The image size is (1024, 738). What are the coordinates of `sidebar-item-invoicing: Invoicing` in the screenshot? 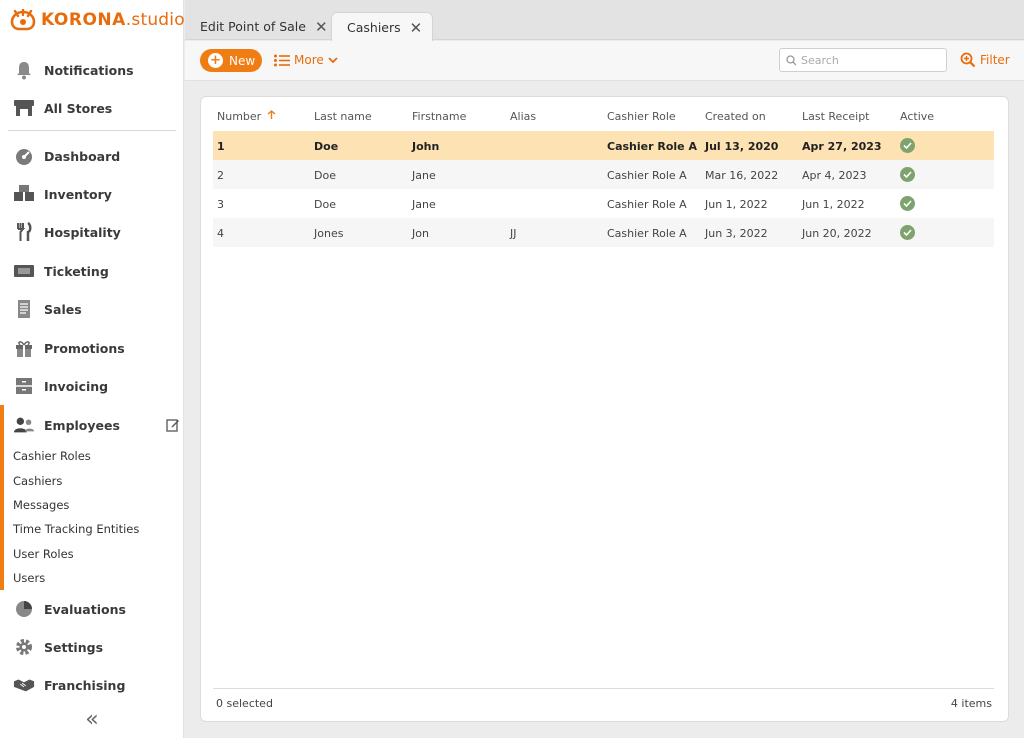 It's located at (92, 386).